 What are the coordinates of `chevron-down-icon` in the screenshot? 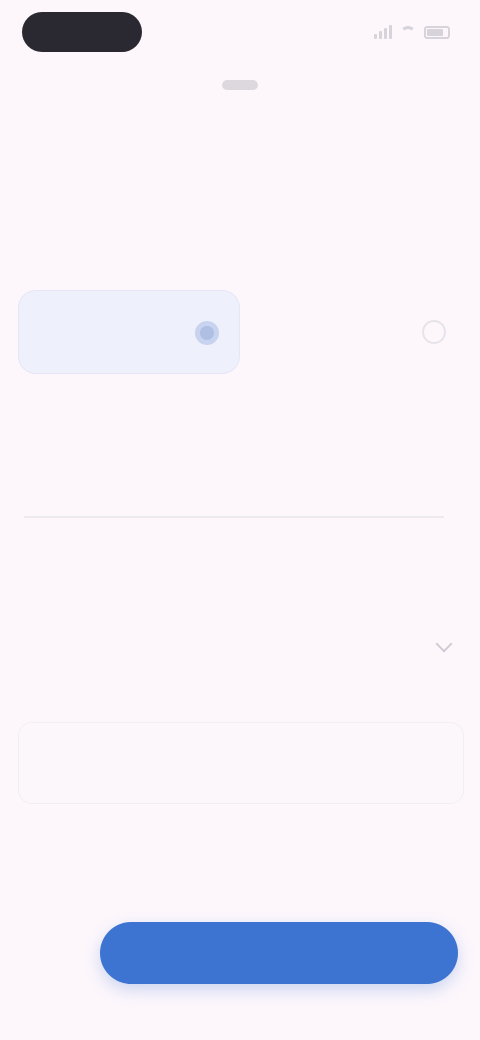 It's located at (444, 644).